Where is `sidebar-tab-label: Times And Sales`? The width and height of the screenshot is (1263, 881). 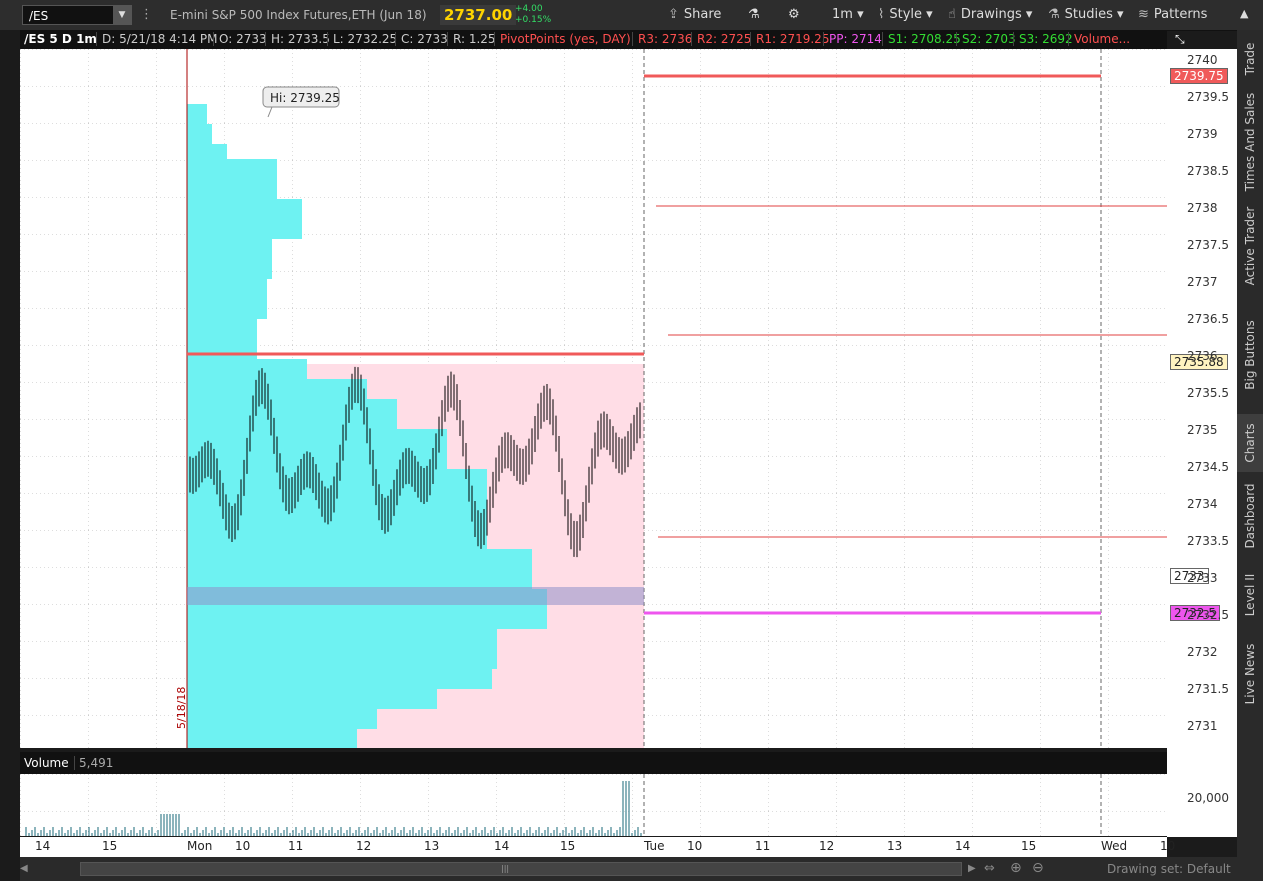 sidebar-tab-label: Times And Sales is located at coordinates (1250, 142).